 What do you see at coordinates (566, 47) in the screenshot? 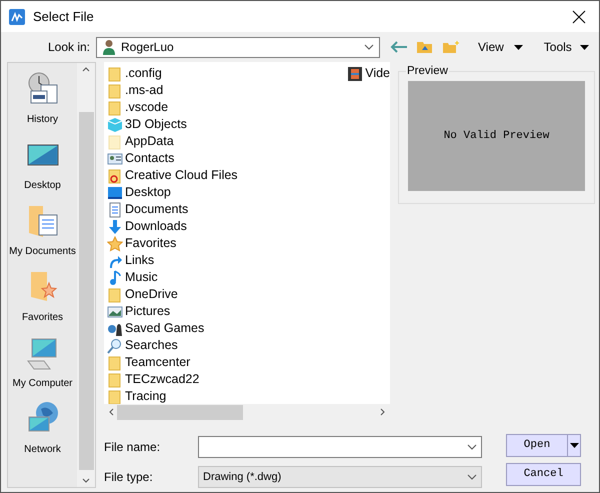
I see `tools-menu-button: Tools` at bounding box center [566, 47].